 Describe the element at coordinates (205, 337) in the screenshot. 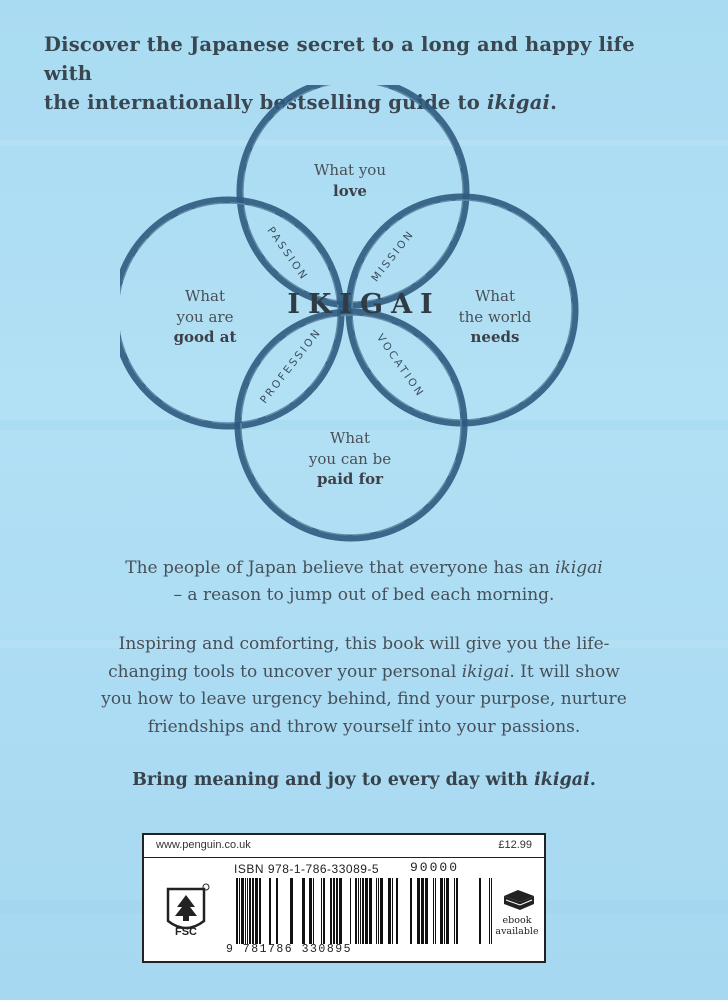

I see `label-good-bold: good at` at that location.